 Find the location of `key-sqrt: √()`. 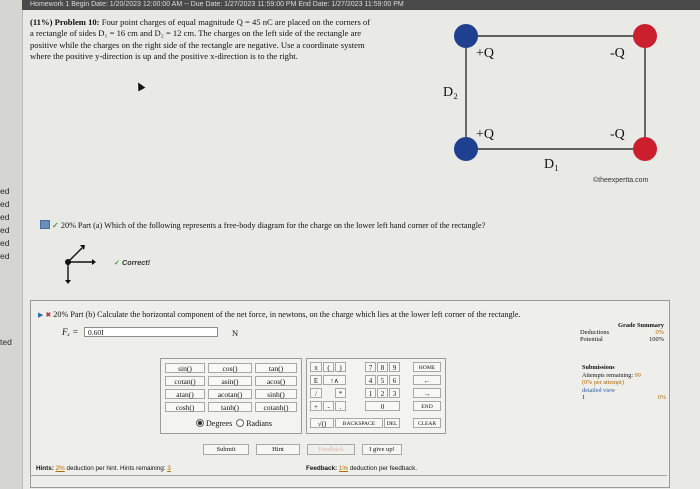

key-sqrt: √() is located at coordinates (322, 423).